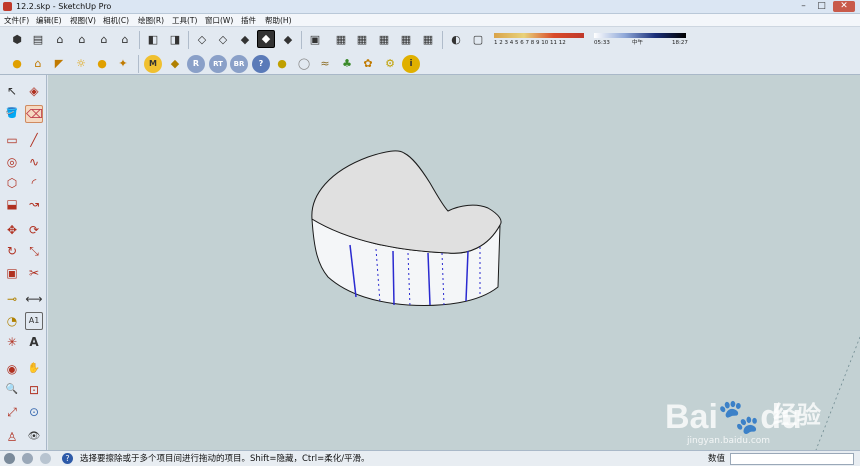 The width and height of the screenshot is (860, 466). I want to click on back-edges-icon: ◨, so click(175, 40).